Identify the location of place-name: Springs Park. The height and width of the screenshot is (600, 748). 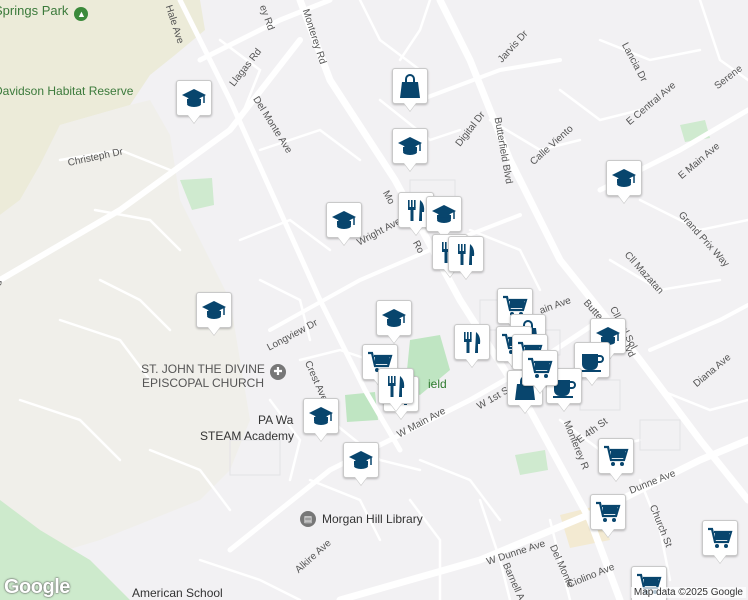
(34, 10).